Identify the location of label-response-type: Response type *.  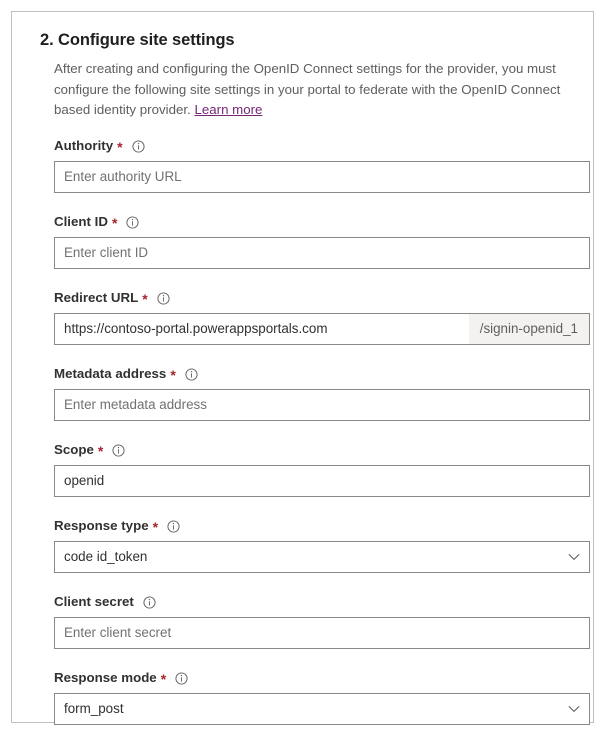
(315, 526).